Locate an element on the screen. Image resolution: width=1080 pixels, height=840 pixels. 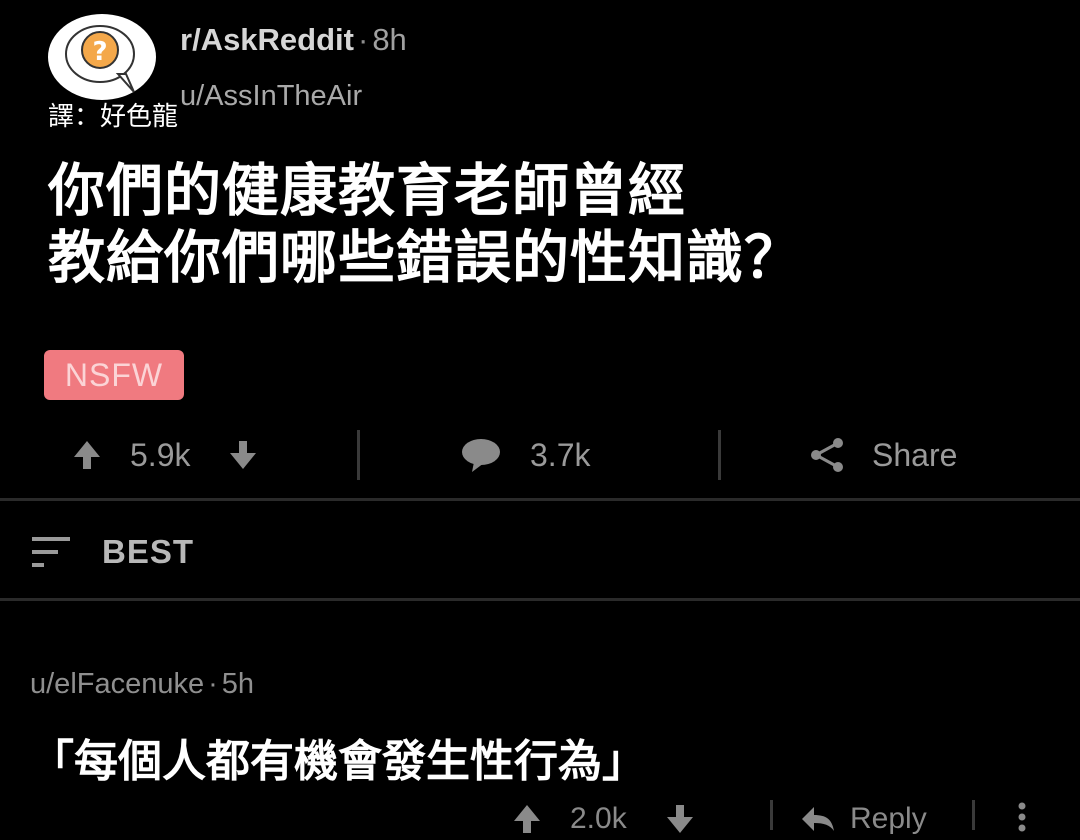
post-title: 你們的健康教育老師曾經 教給你們哪些錯誤的性知識？ is located at coordinates (553, 225).